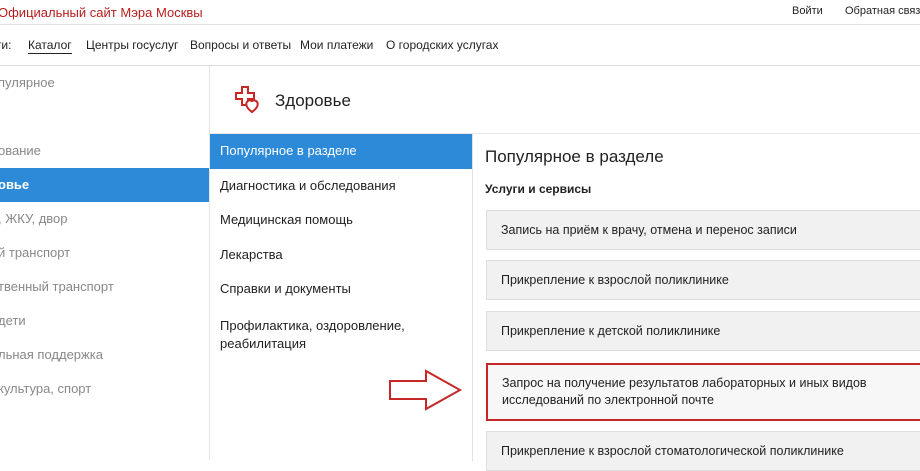  I want to click on sidebar-item-social-support: льная поддержка, so click(104, 355).